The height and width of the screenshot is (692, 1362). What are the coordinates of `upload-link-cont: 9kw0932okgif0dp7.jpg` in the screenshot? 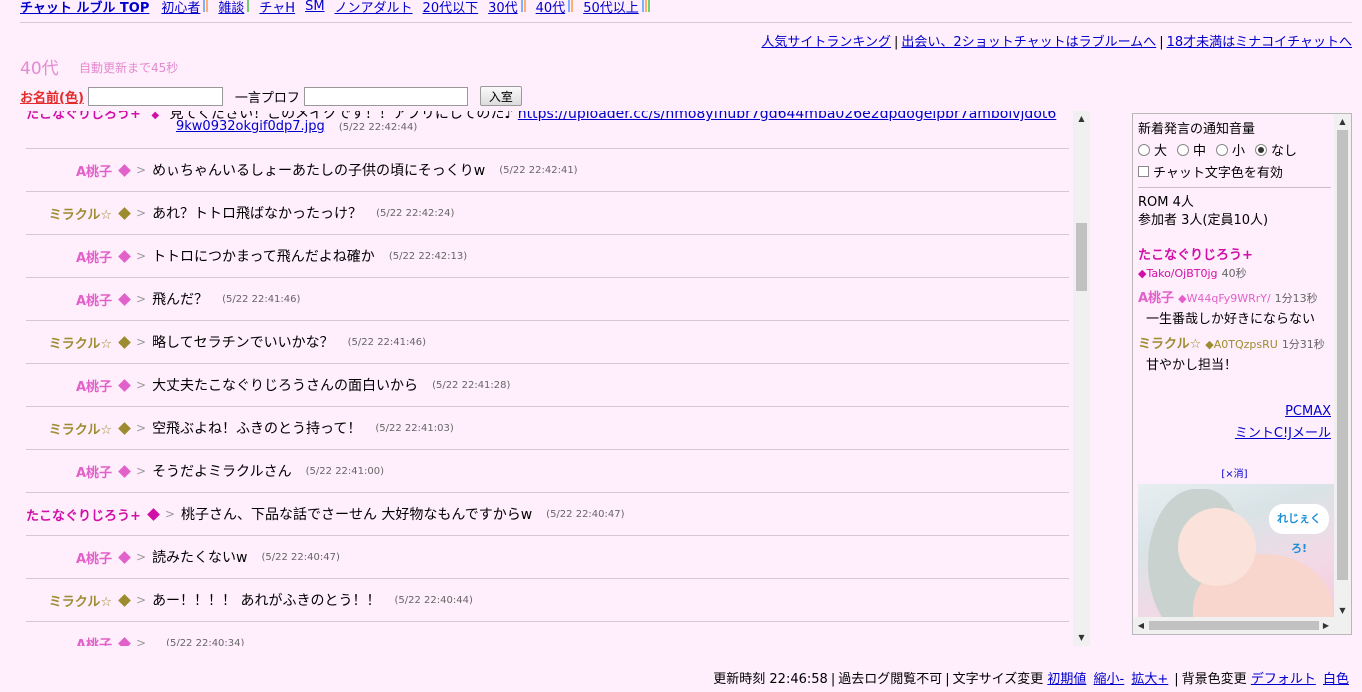 It's located at (250, 126).